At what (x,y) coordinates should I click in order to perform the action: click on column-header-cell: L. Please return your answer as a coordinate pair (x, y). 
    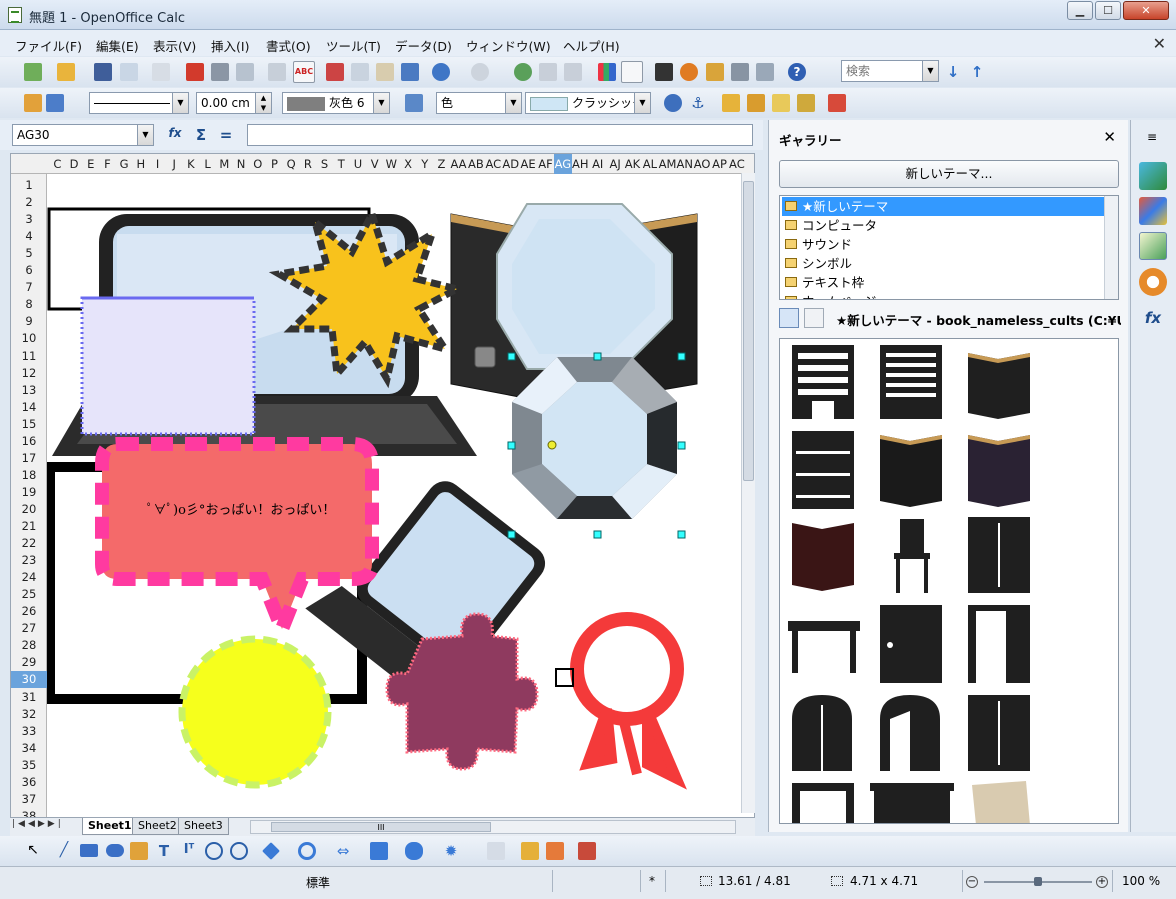
    Looking at the image, I should click on (207, 164).